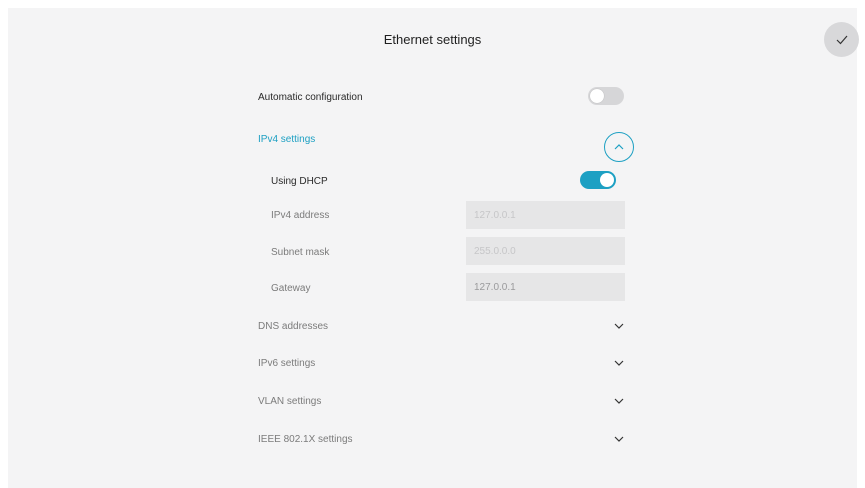 The width and height of the screenshot is (865, 488). I want to click on ipv4-address-label: IPv4 address, so click(300, 215).